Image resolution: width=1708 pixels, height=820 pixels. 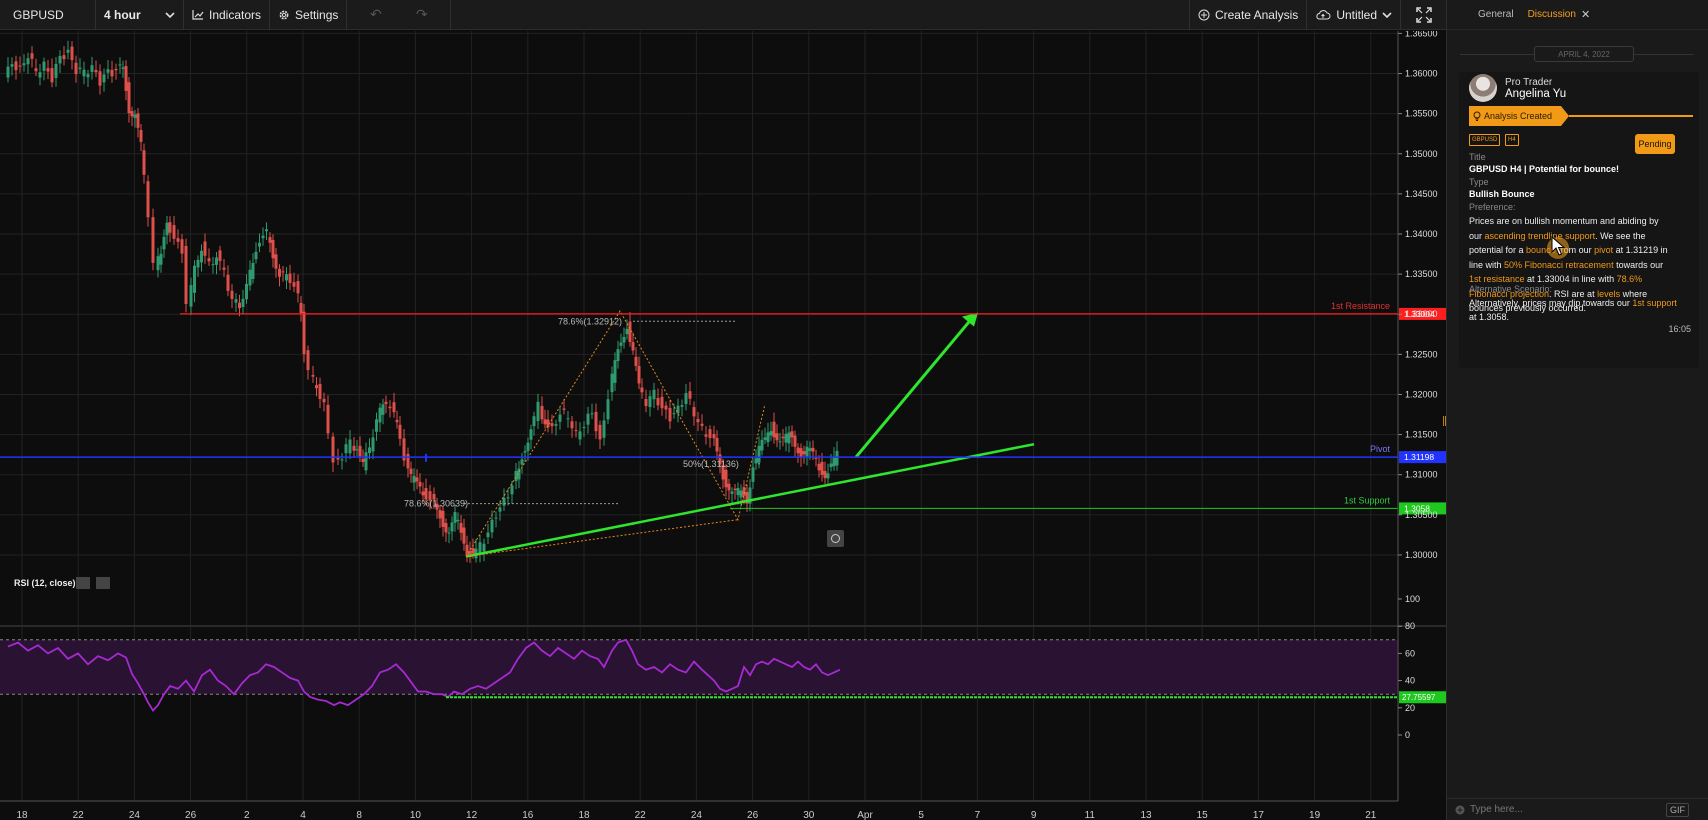 I want to click on x-tick-label: 16, so click(x=528, y=815).